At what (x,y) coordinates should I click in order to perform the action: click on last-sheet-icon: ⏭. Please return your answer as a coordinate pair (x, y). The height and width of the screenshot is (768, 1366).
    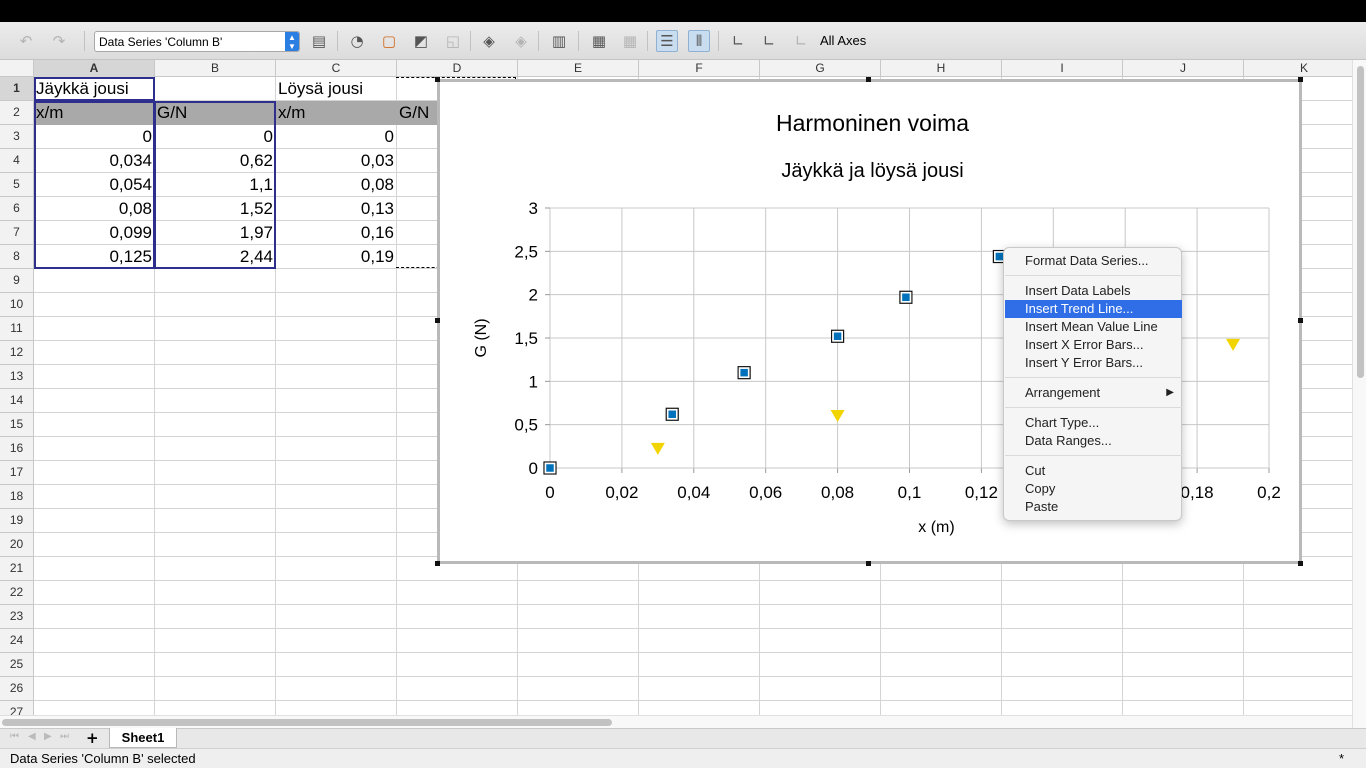
    Looking at the image, I should click on (64, 736).